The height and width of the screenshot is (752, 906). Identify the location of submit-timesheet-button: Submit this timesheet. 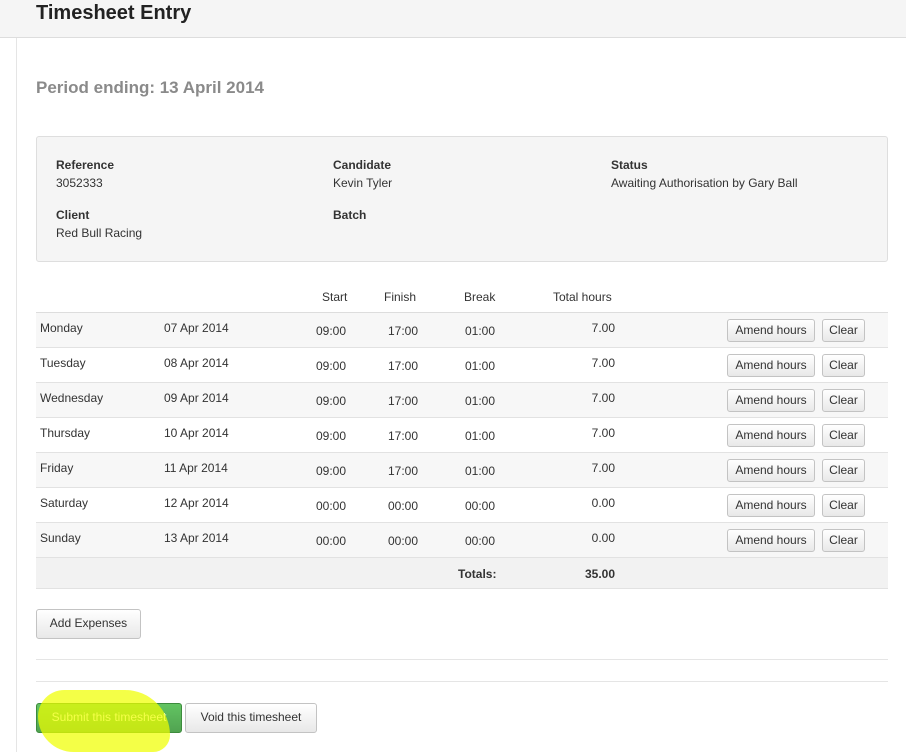
(109, 718).